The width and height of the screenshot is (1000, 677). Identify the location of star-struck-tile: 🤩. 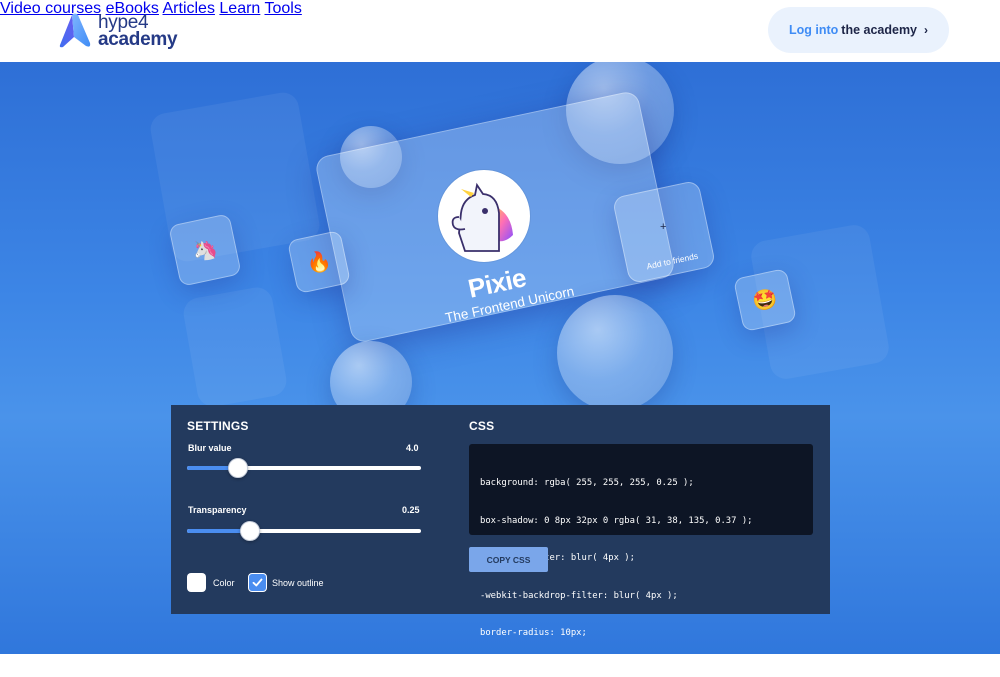
(765, 300).